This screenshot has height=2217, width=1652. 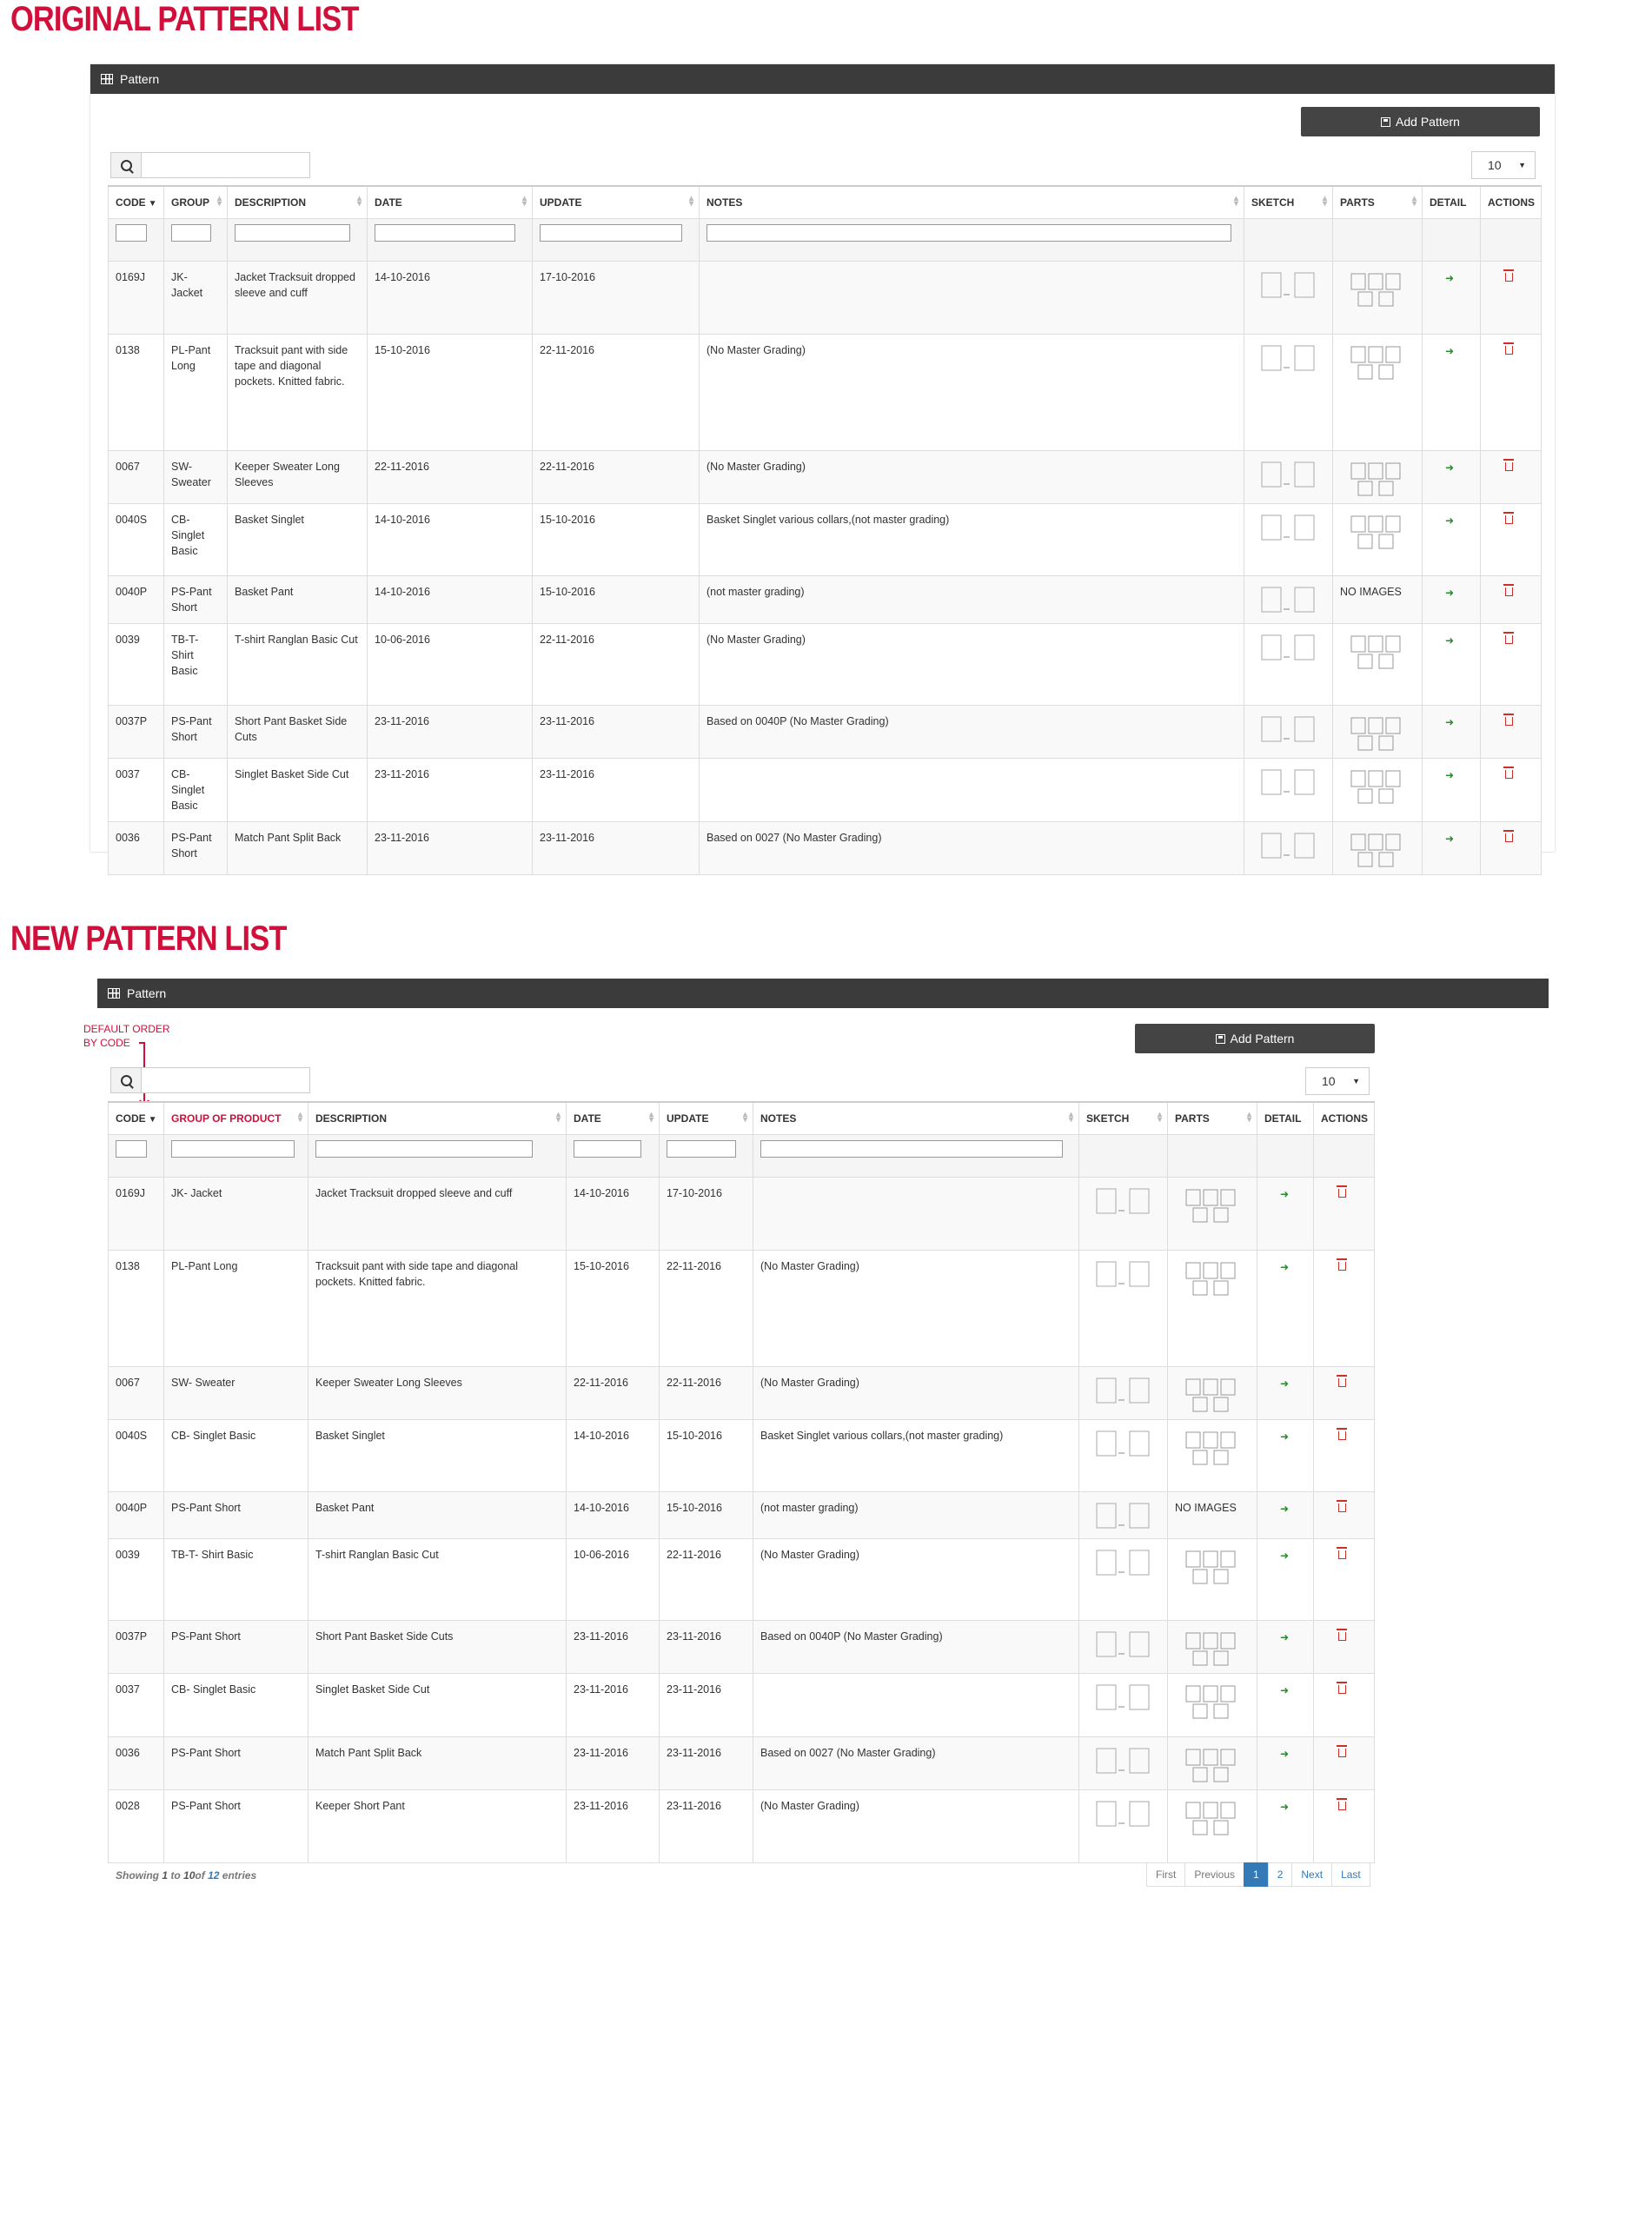 What do you see at coordinates (292, 233) in the screenshot?
I see `filter-input-description` at bounding box center [292, 233].